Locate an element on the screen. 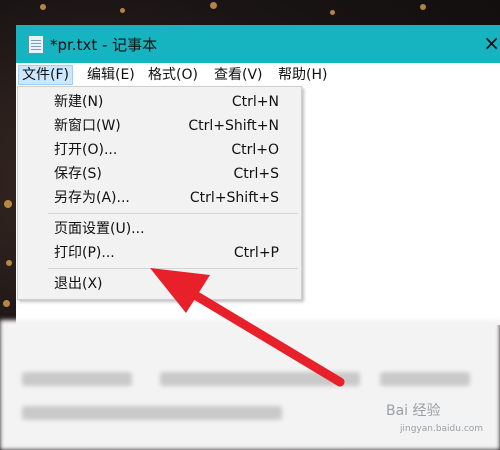 This screenshot has width=500, height=450. watermark-url: jingyan.baidu.com is located at coordinates (442, 429).